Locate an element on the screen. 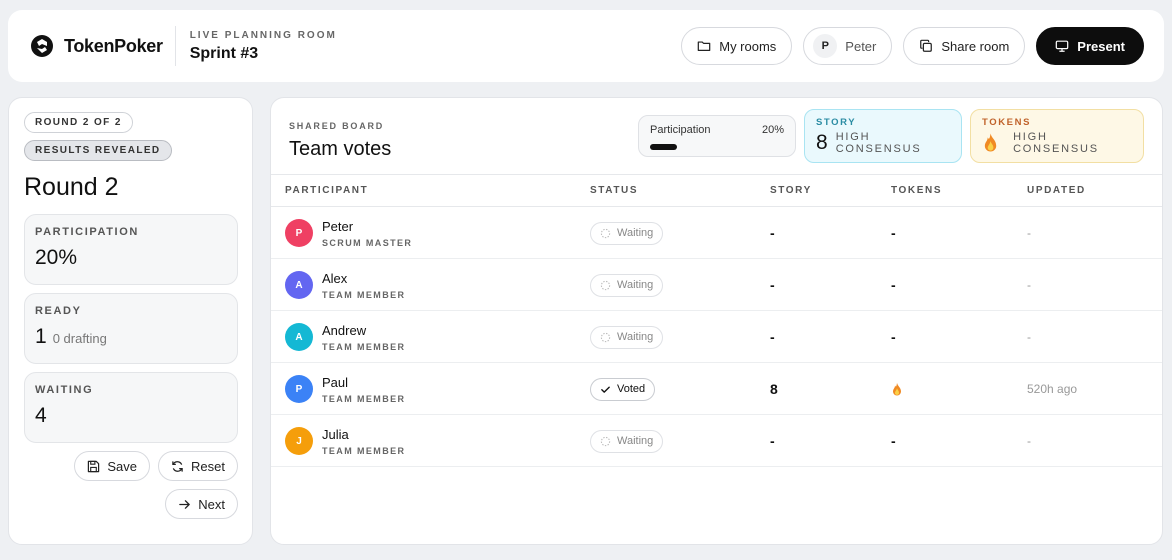 The image size is (1172, 560). divider is located at coordinates (175, 46).